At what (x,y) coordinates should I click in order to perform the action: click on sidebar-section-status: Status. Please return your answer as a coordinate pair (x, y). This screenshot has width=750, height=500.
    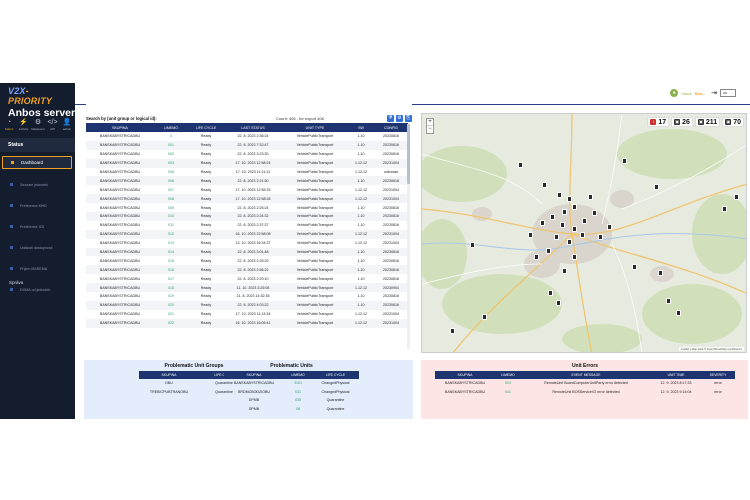
    Looking at the image, I should click on (37, 145).